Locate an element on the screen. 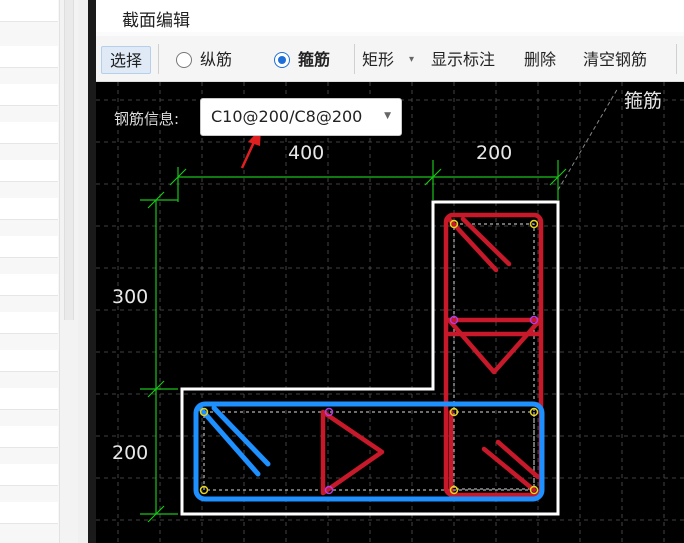 The width and height of the screenshot is (684, 543). rebar-info-label: 钢筋信息: is located at coordinates (147, 119).